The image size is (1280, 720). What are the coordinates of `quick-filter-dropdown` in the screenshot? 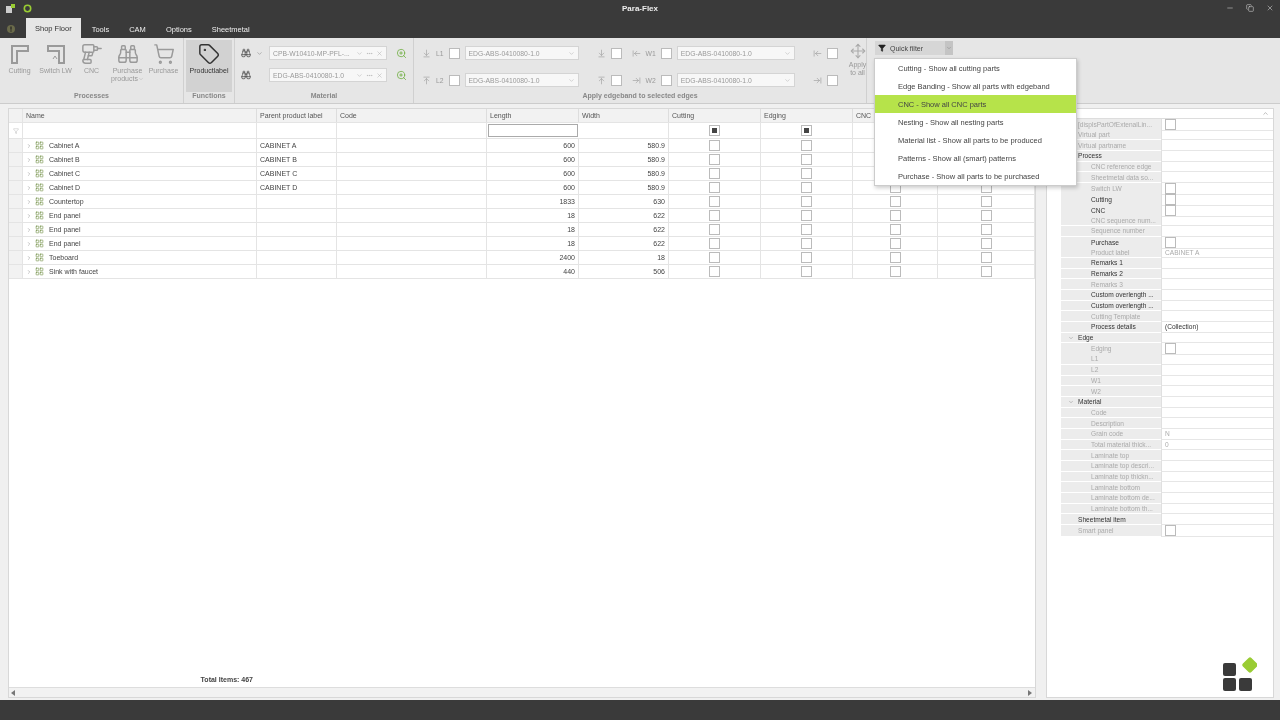 It's located at (949, 48).